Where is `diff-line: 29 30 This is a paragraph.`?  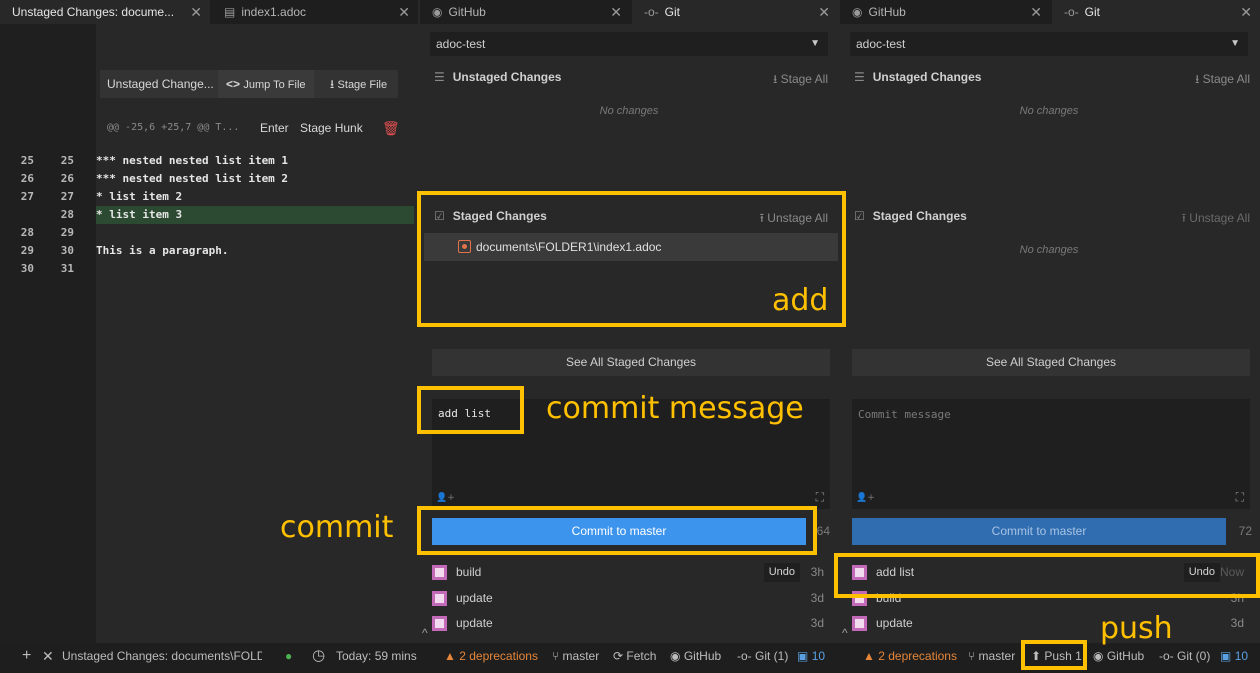
diff-line: 29 30 This is a paragraph. is located at coordinates (207, 251).